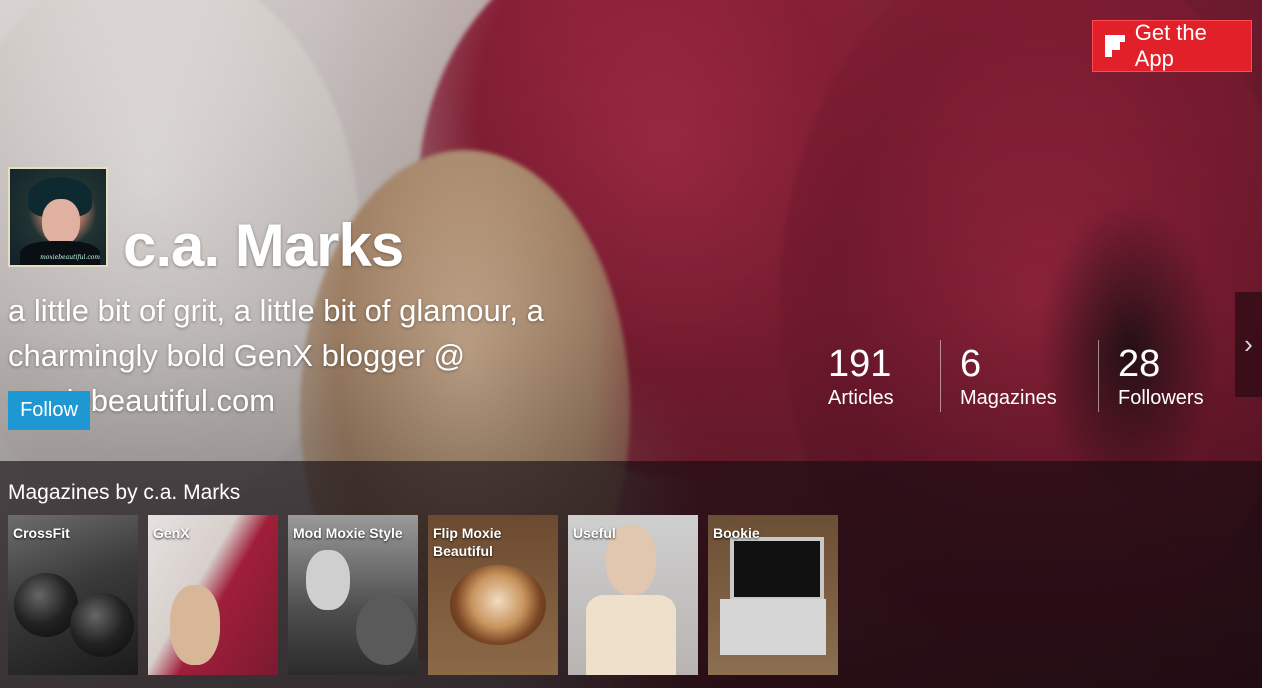 This screenshot has width=1262, height=688. What do you see at coordinates (777, 569) in the screenshot?
I see `laptop-image` at bounding box center [777, 569].